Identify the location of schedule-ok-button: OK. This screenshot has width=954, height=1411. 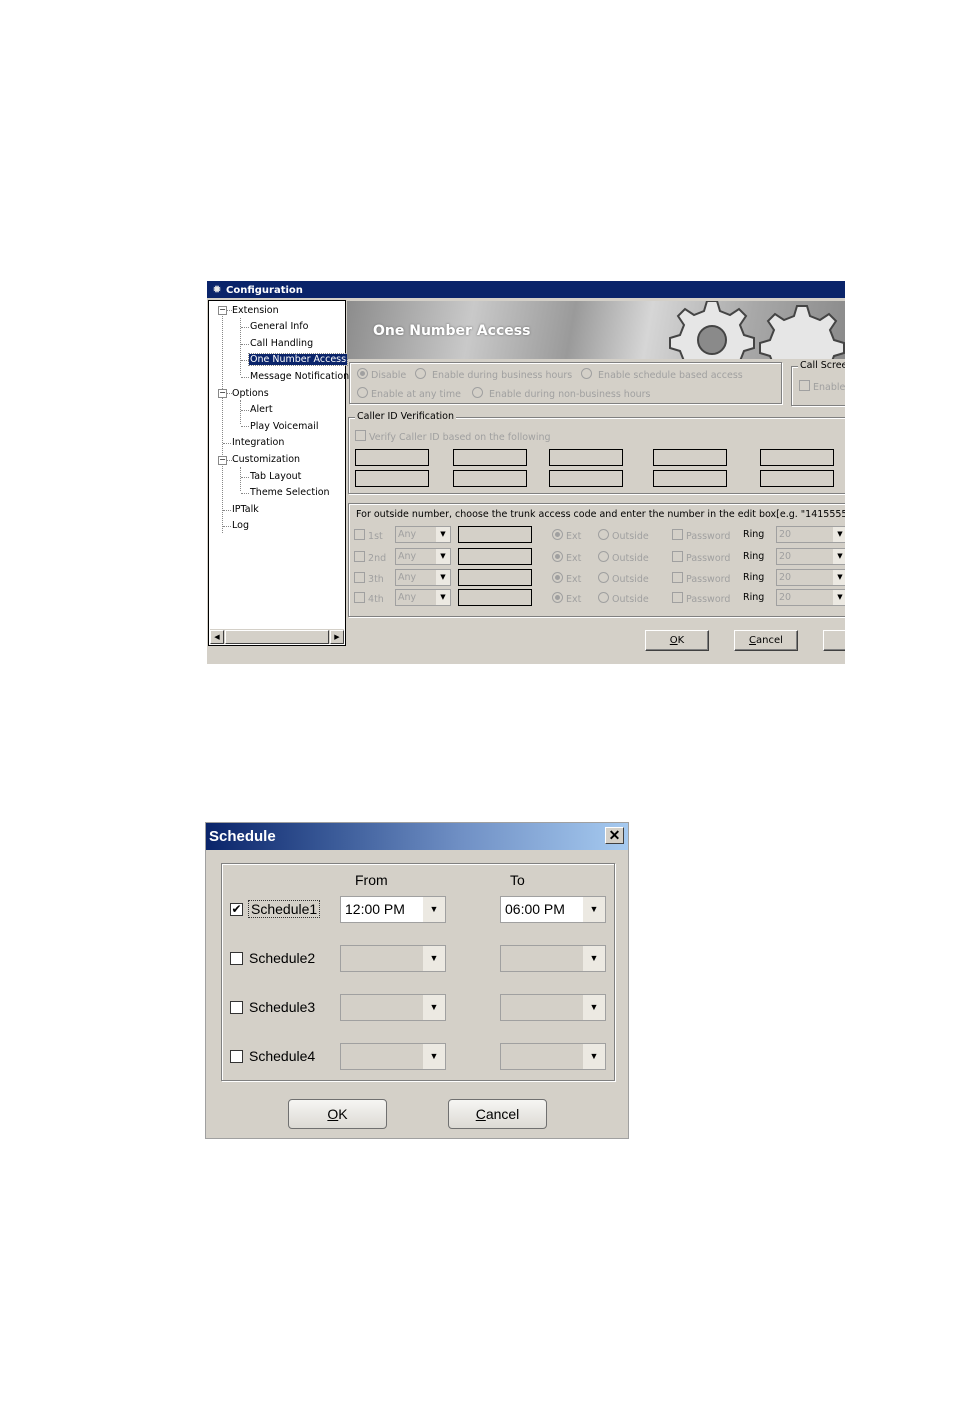
(337, 1114).